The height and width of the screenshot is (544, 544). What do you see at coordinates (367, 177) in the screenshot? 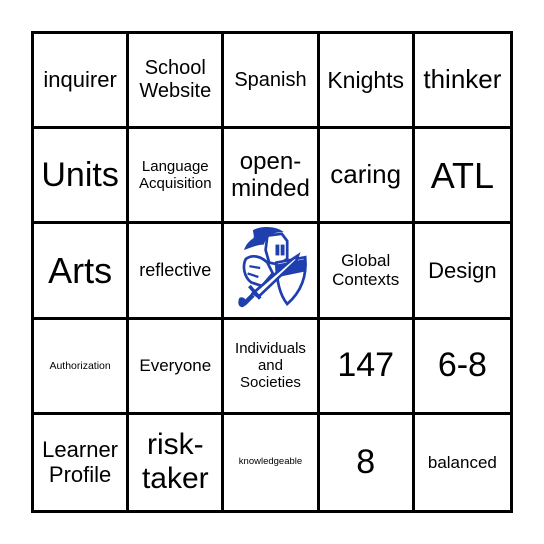
I see `bingo-cell: caring` at bounding box center [367, 177].